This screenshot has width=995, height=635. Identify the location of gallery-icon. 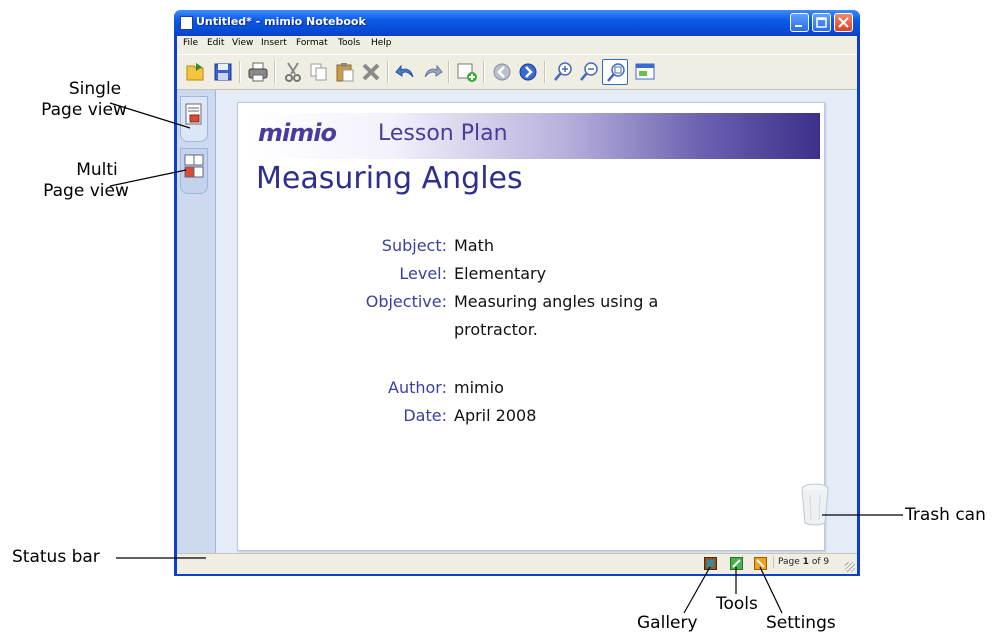
(710, 563).